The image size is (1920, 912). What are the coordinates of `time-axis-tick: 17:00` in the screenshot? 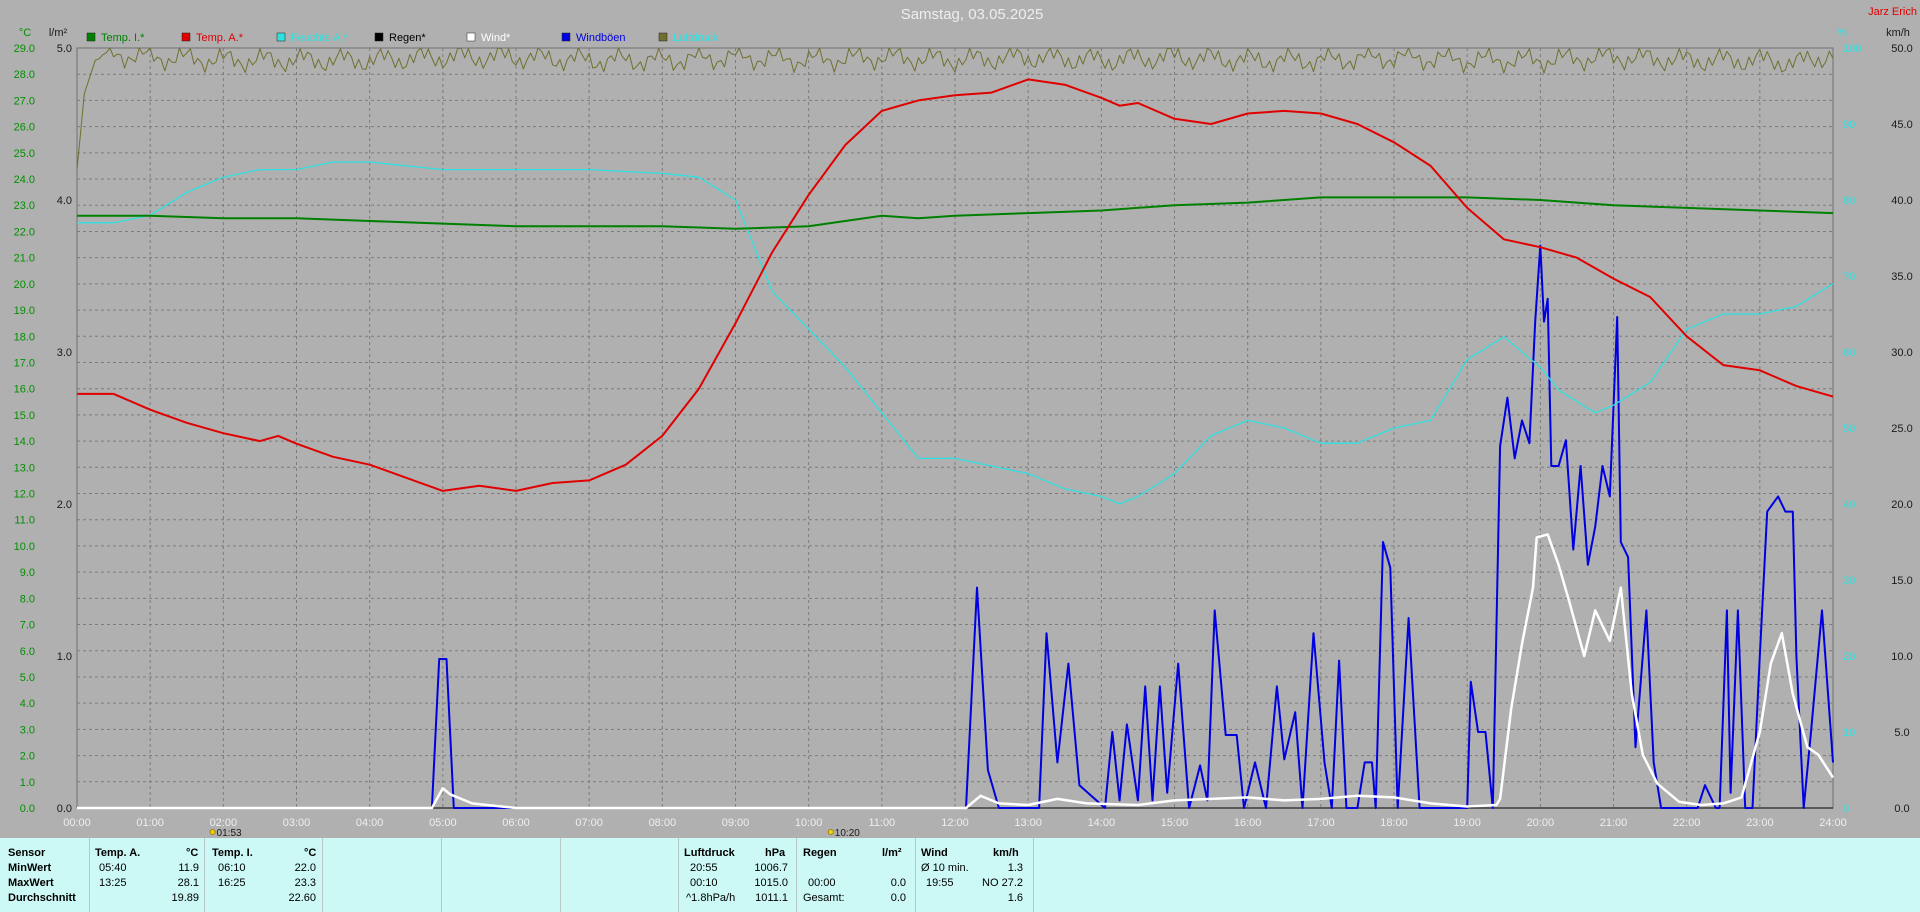 It's located at (1321, 823).